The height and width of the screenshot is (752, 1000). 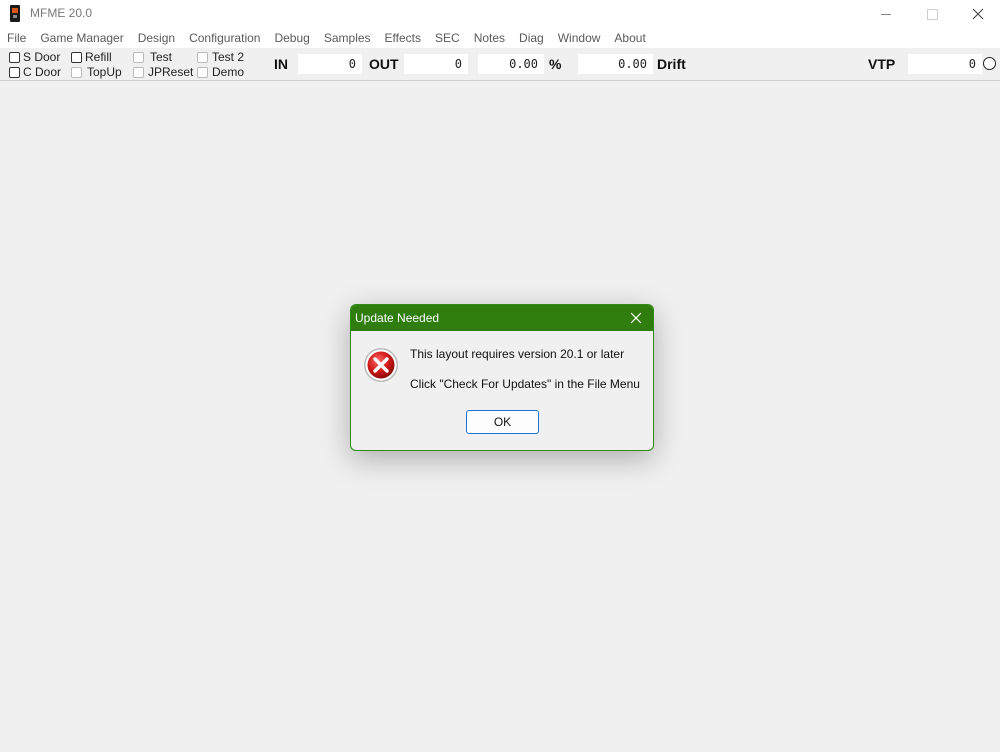 What do you see at coordinates (671, 64) in the screenshot?
I see `drift-label: Drift` at bounding box center [671, 64].